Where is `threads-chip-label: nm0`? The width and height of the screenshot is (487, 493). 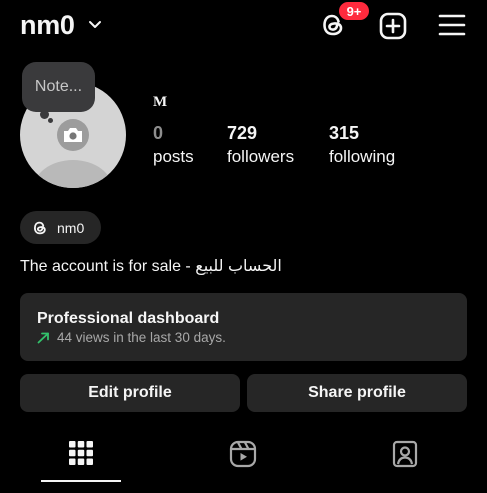 threads-chip-label: nm0 is located at coordinates (71, 227).